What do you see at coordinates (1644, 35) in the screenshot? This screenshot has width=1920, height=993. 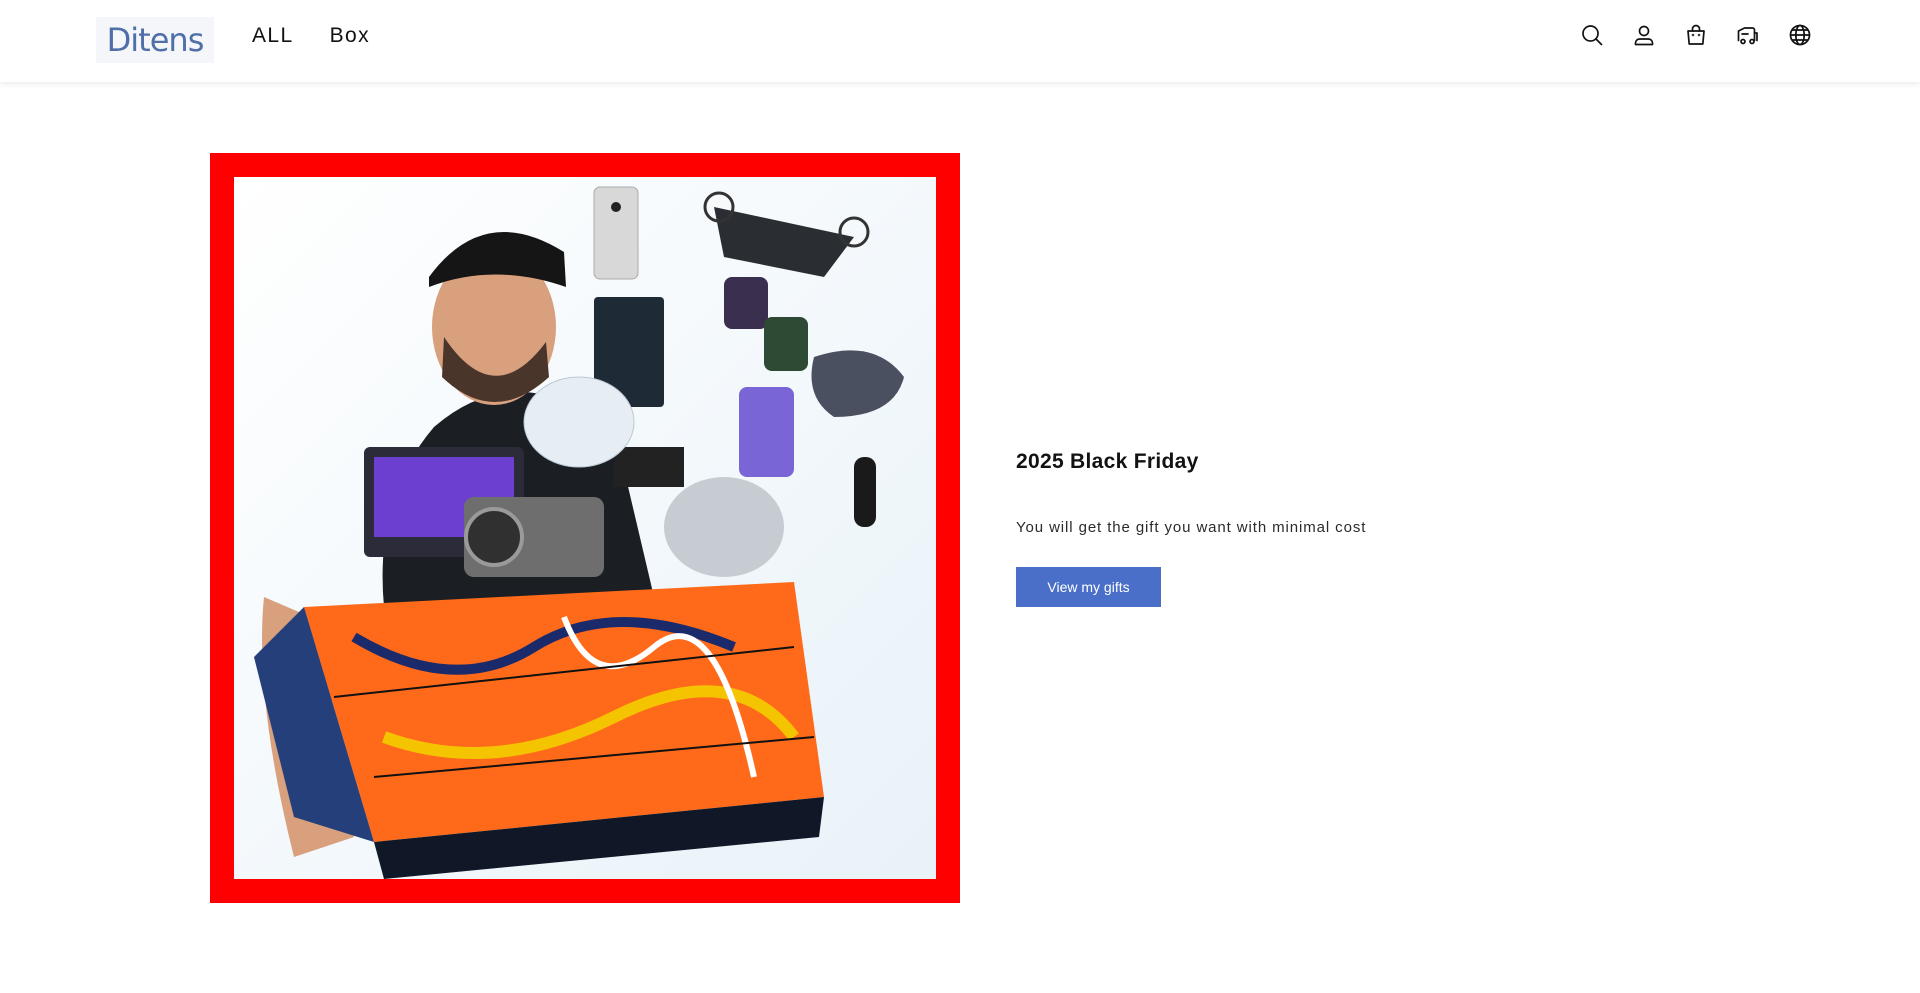 I see `account-icon` at bounding box center [1644, 35].